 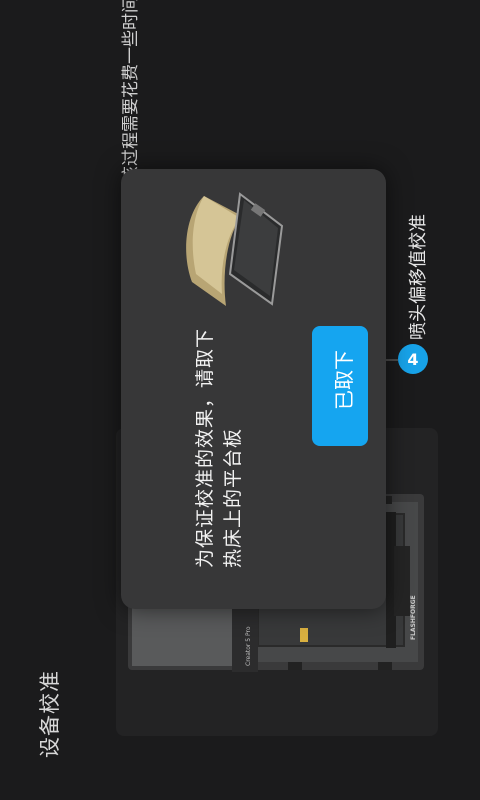 I want to click on build-plate-illustration, so click(x=235, y=249).